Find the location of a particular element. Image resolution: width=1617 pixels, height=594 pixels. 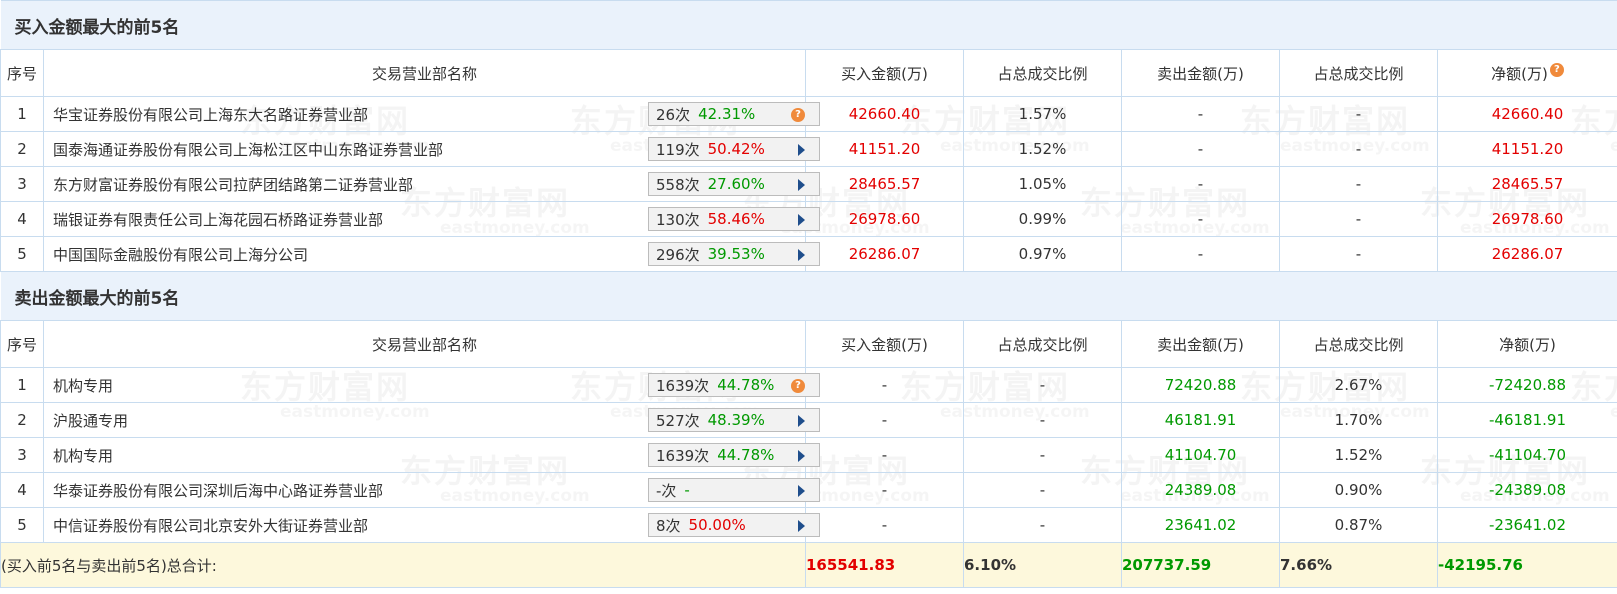

row-index: 5 is located at coordinates (22, 254).